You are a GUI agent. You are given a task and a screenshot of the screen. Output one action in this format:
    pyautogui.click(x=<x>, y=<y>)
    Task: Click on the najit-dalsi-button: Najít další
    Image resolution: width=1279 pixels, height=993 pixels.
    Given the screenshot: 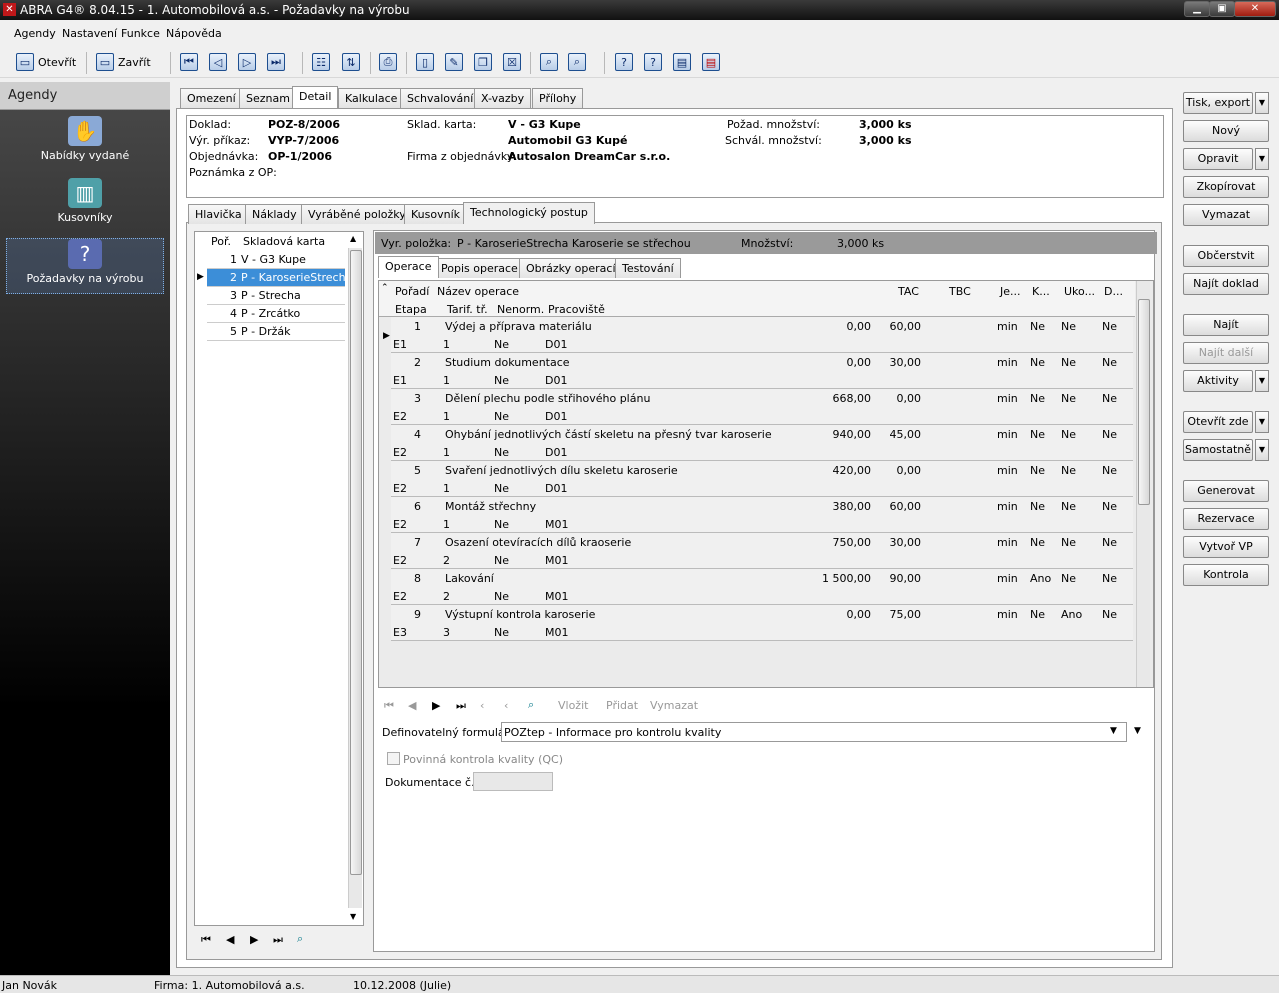 What is the action you would take?
    pyautogui.click(x=1226, y=353)
    